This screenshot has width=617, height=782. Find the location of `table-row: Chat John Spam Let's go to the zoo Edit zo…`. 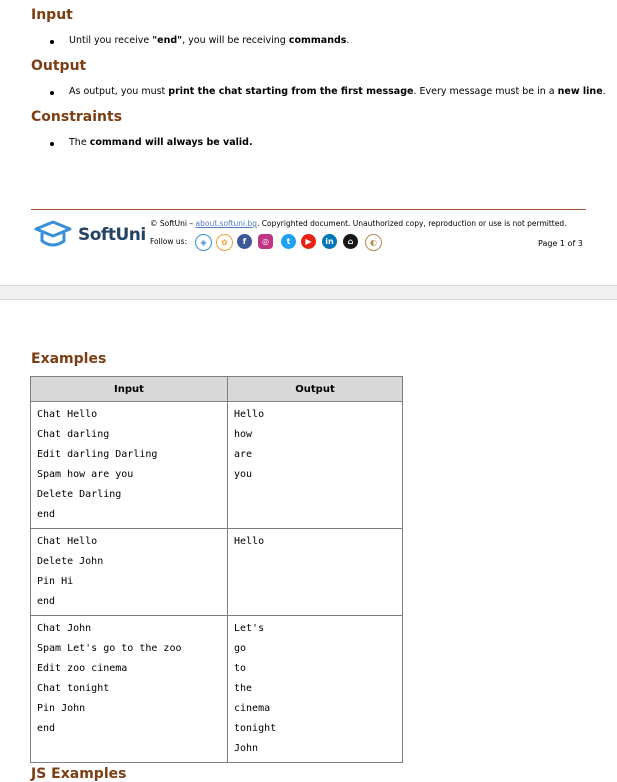

table-row: Chat John Spam Let's go to the zoo Edit zo… is located at coordinates (216, 689).